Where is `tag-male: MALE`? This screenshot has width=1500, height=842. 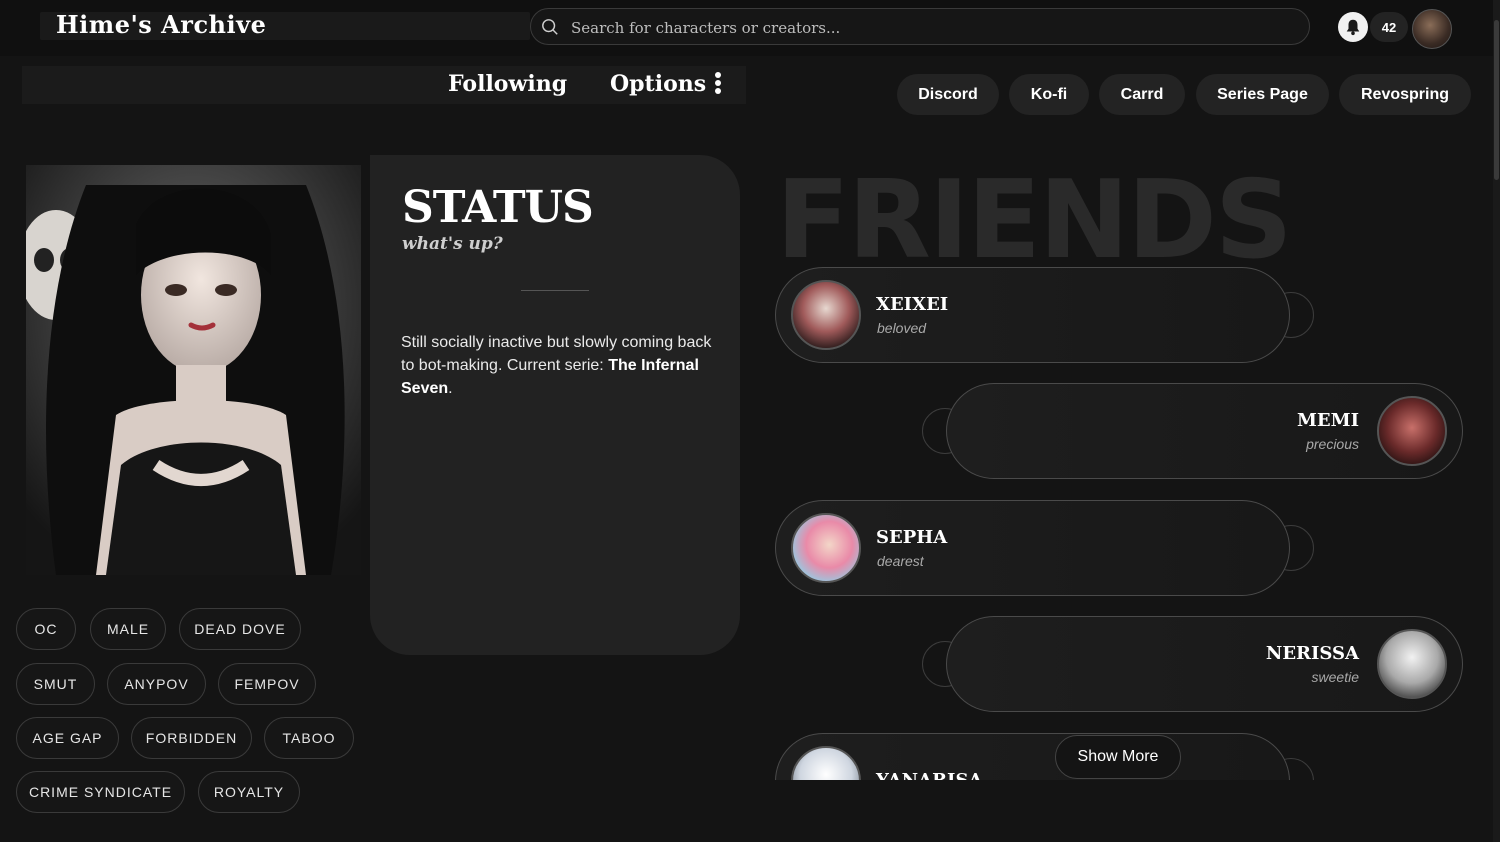 tag-male: MALE is located at coordinates (128, 629).